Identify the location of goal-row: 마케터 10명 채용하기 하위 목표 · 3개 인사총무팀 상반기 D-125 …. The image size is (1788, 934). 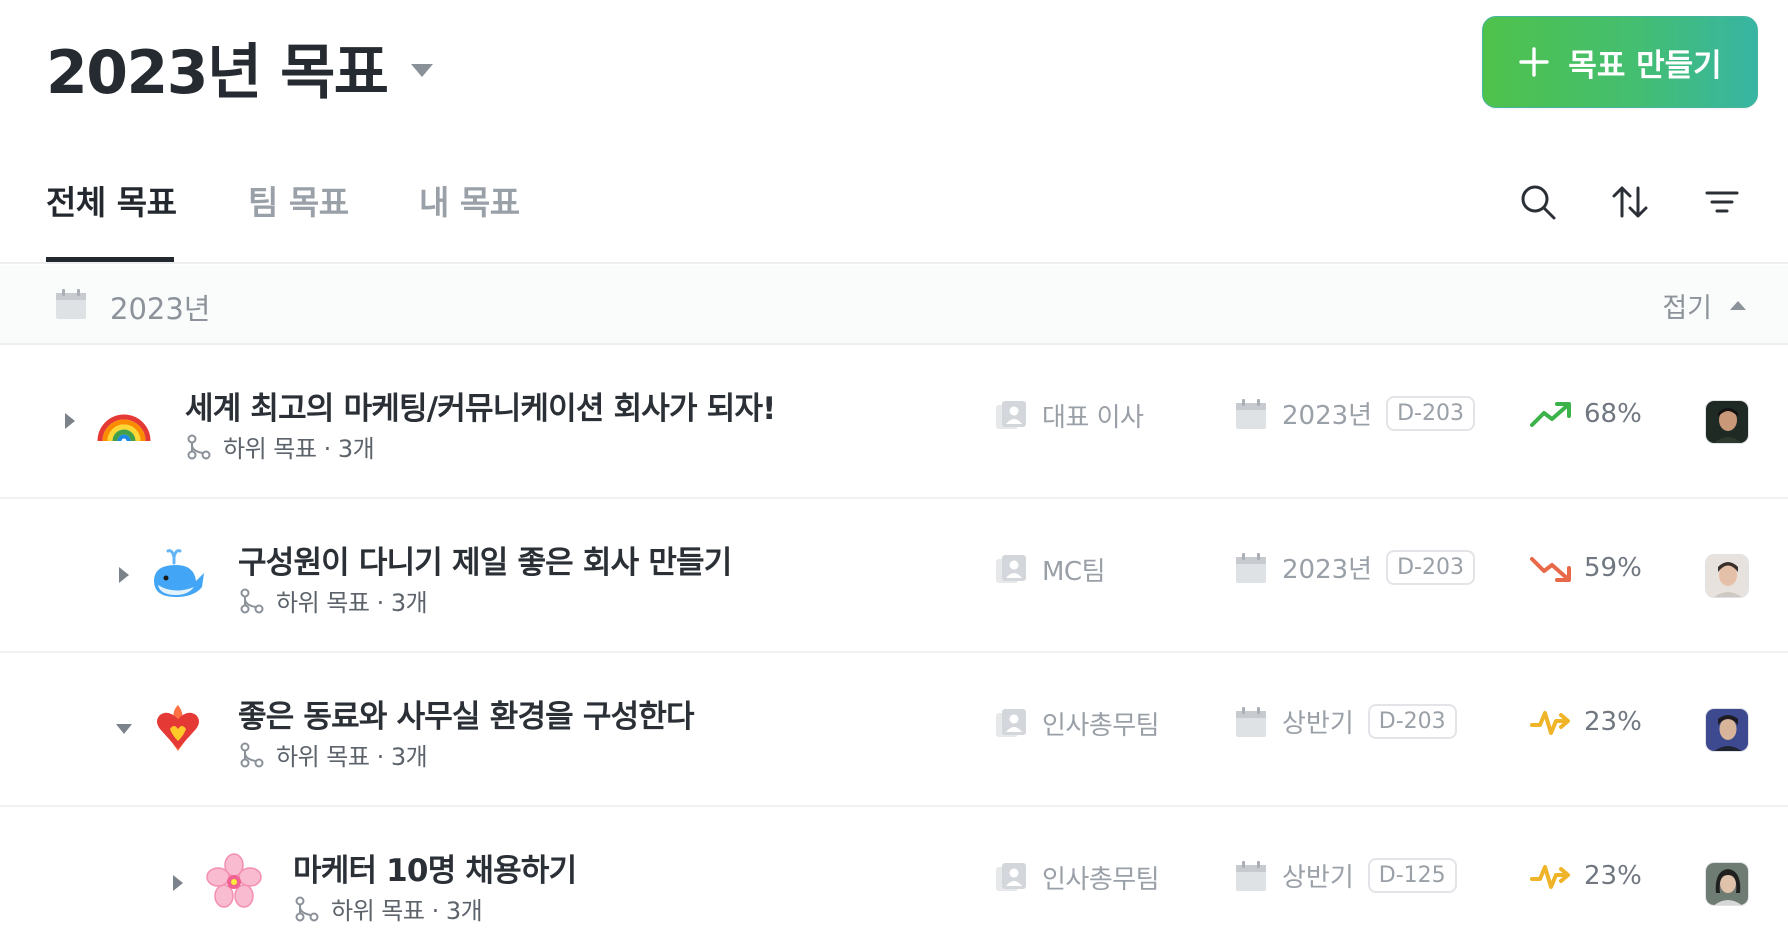
(894, 870).